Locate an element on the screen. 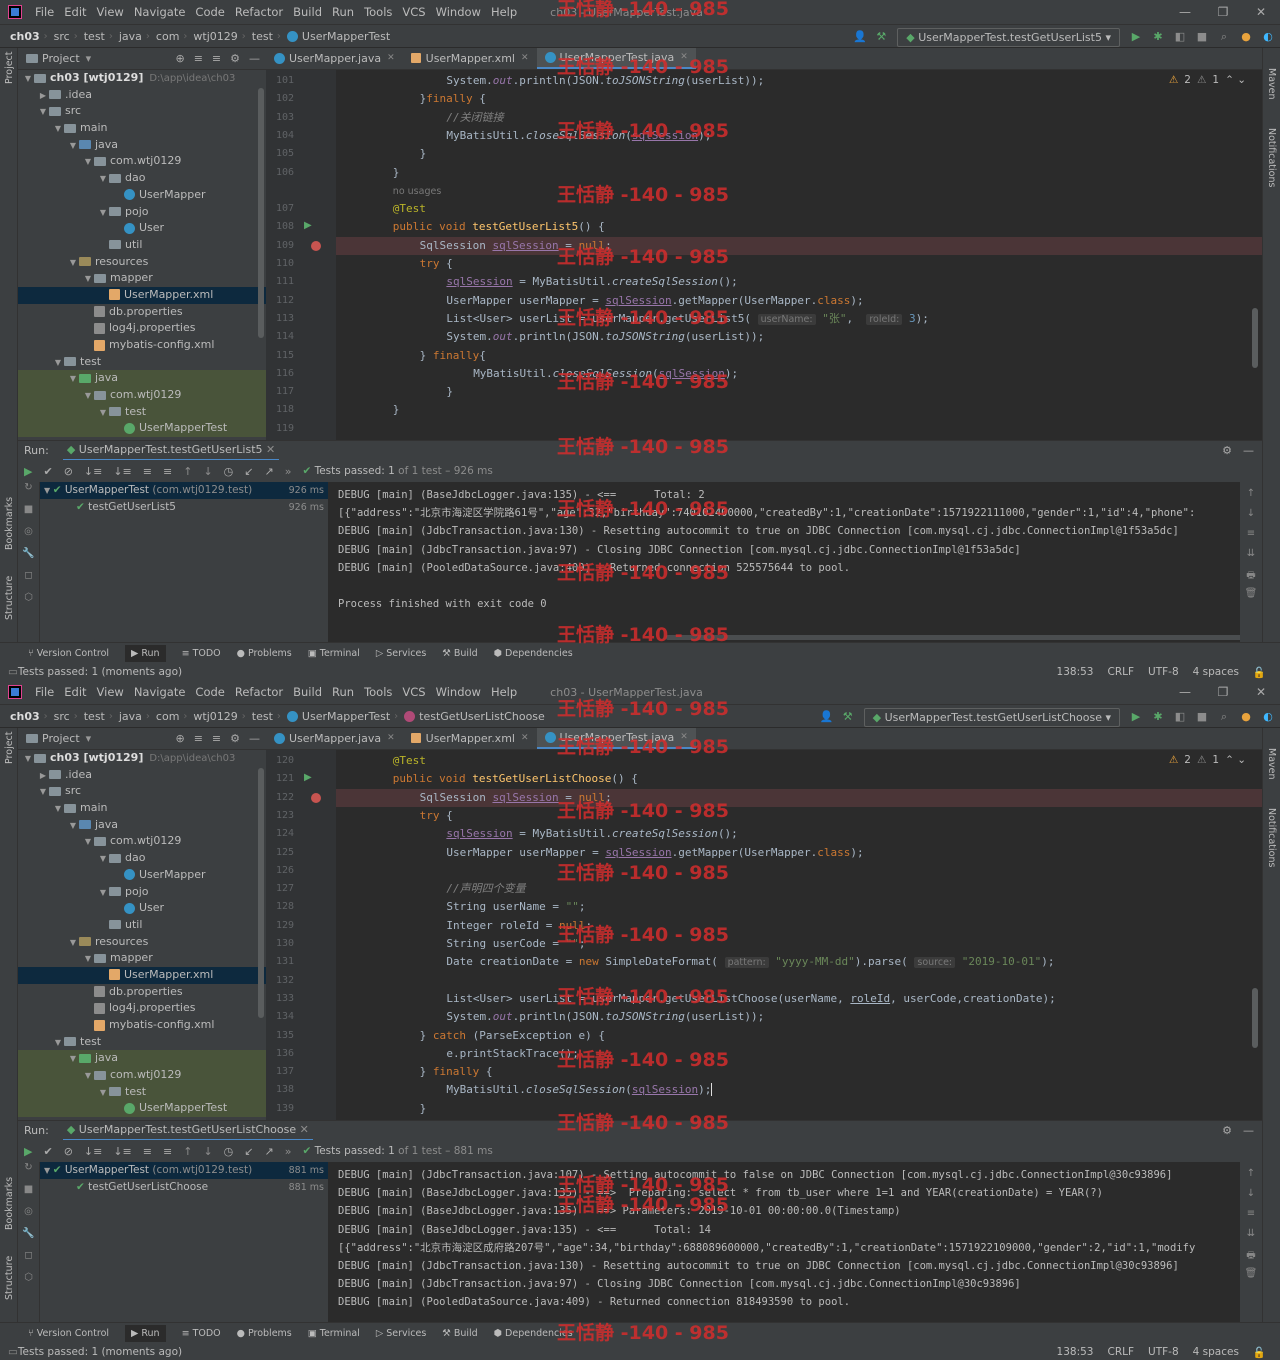 The height and width of the screenshot is (1360, 1280). restart-icon: ↻ is located at coordinates (28, 1173).